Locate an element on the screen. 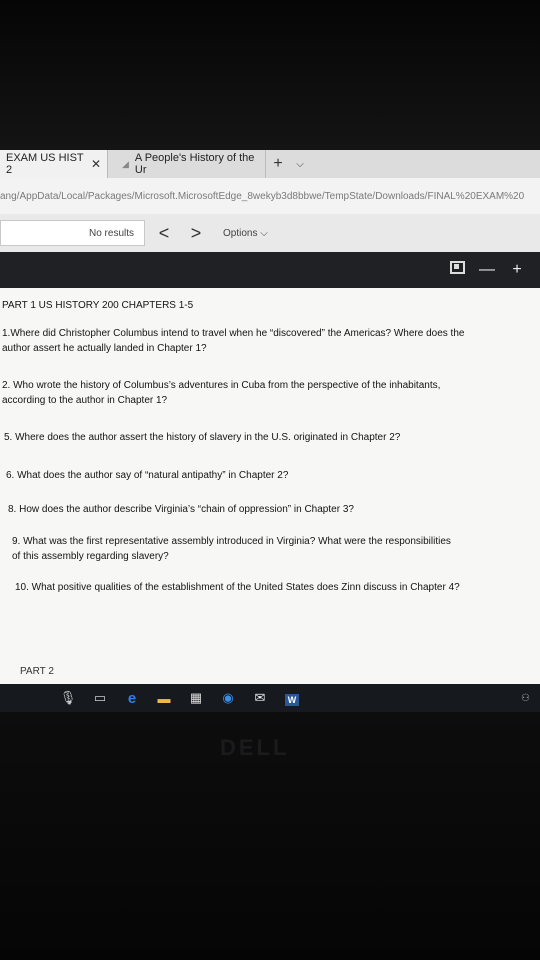  windows-taskbar: 🎙 ▭ e ▬ ▦ ◉ ✉ W ⚇ is located at coordinates (270, 698).